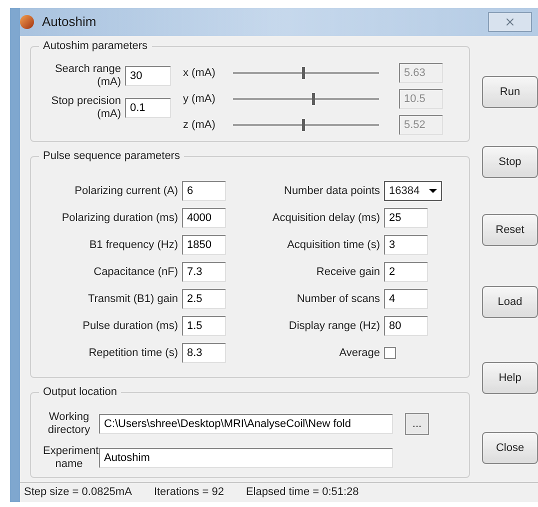 The width and height of the screenshot is (538, 507). Describe the element at coordinates (406, 326) in the screenshot. I see `number-field: 80` at that location.